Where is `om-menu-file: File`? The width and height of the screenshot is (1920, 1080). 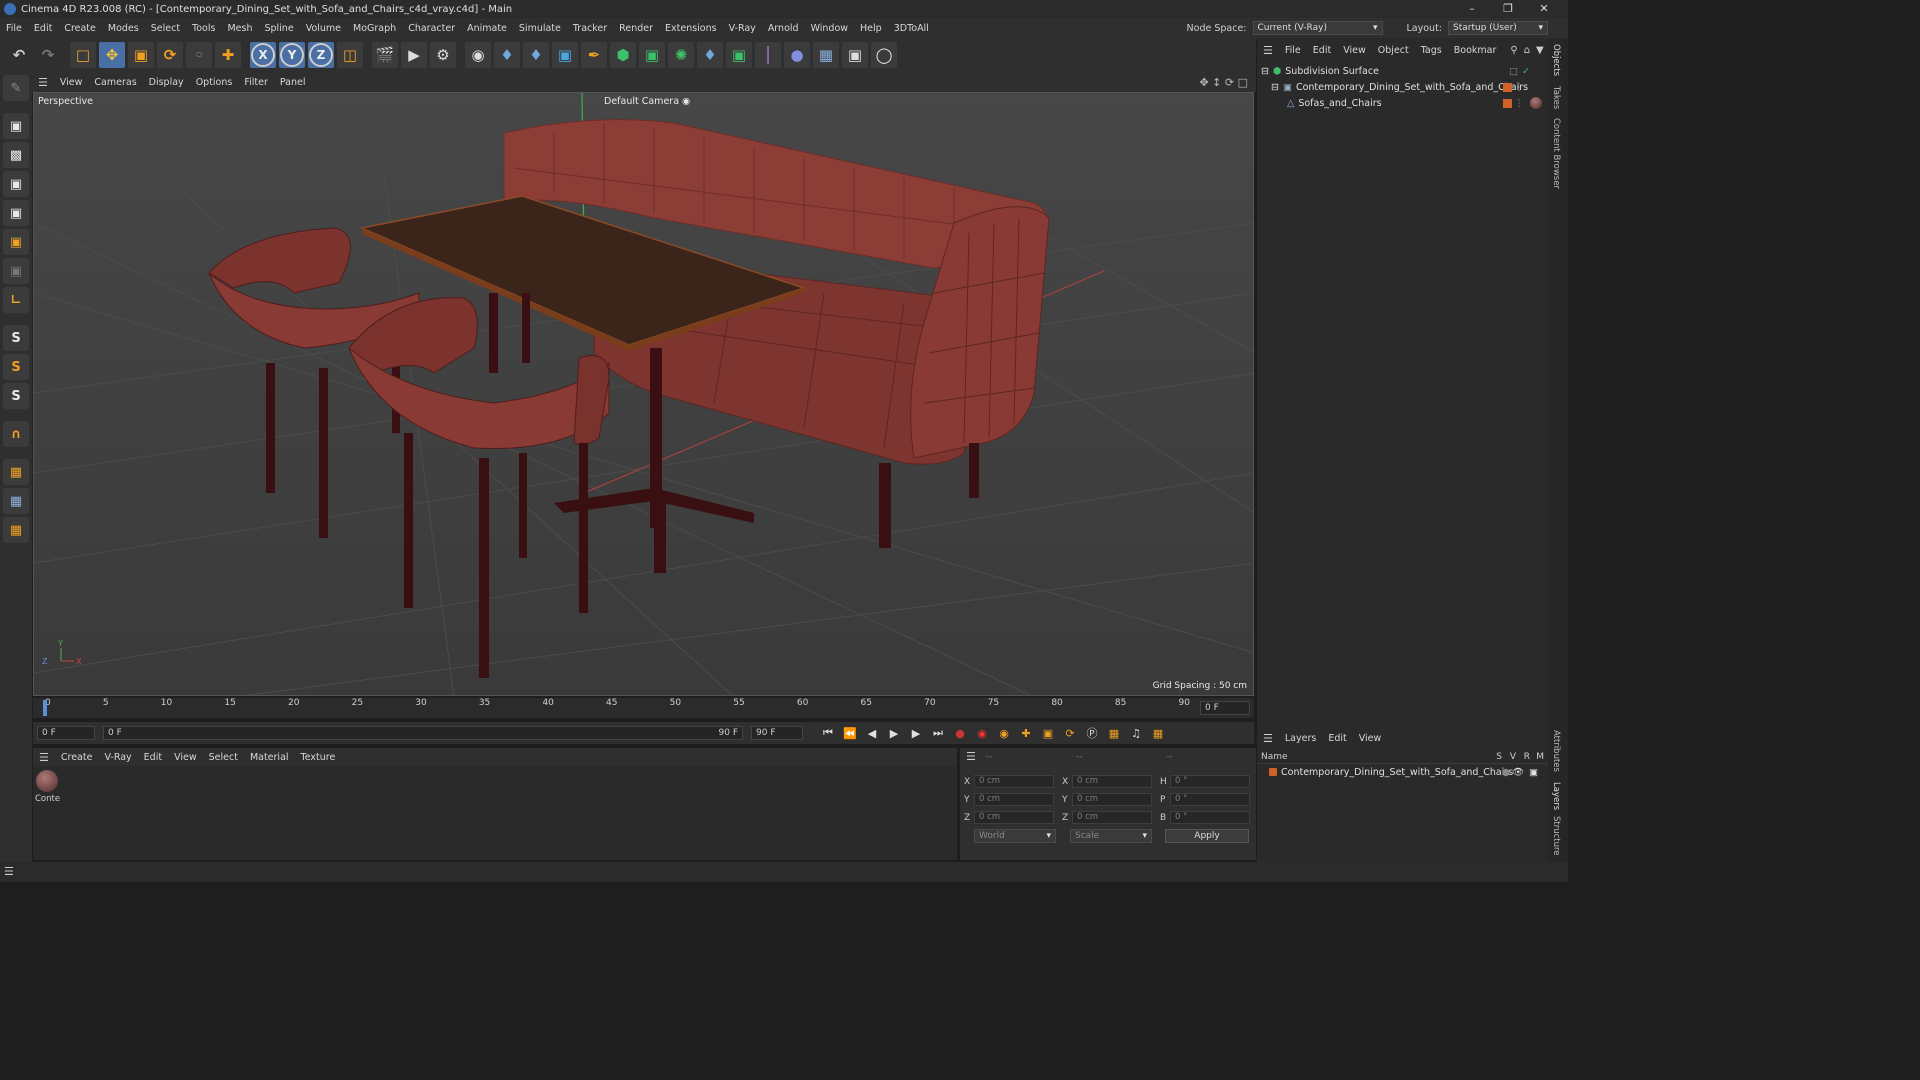 om-menu-file: File is located at coordinates (1293, 50).